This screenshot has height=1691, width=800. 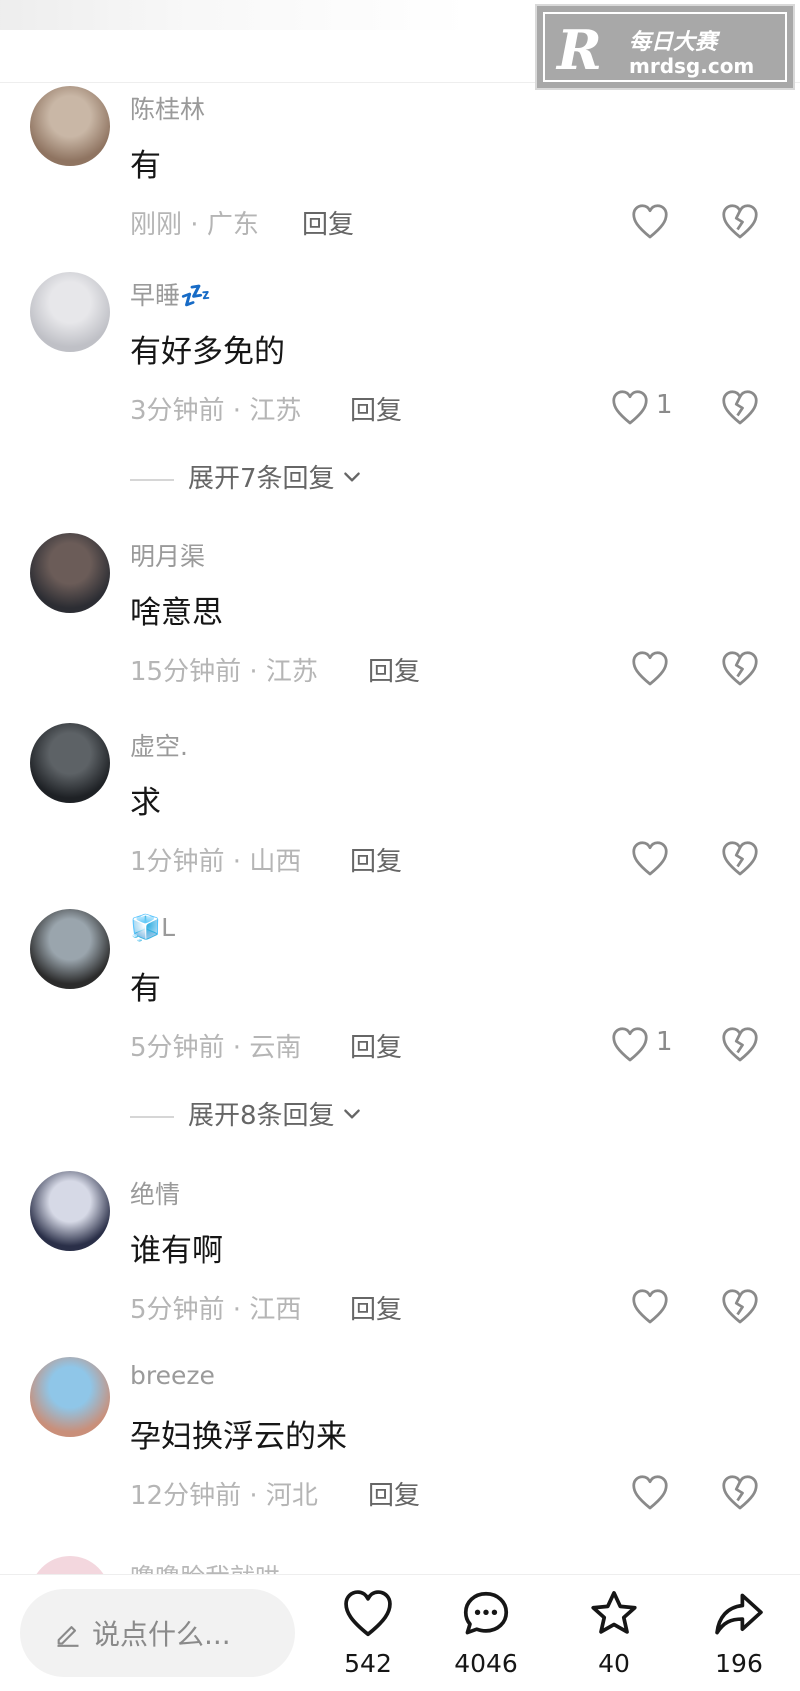 I want to click on comment-time: 3分钟前, so click(x=177, y=411).